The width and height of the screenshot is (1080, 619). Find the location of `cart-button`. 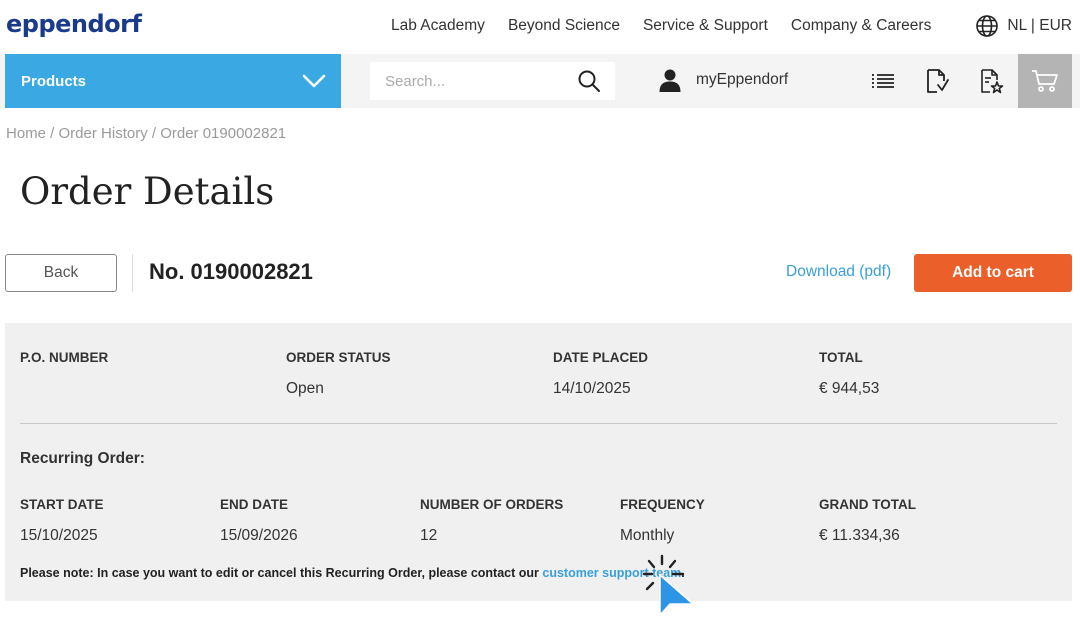

cart-button is located at coordinates (1045, 81).